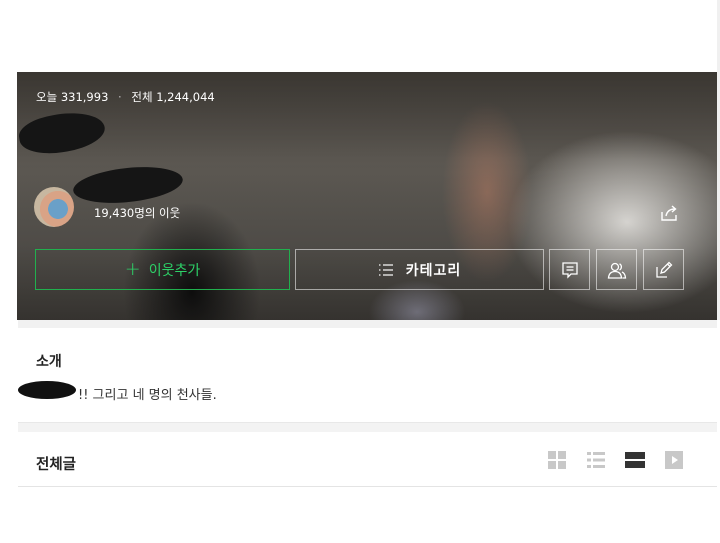 The width and height of the screenshot is (720, 543). Describe the element at coordinates (674, 460) in the screenshot. I see `video-view-icon` at that location.